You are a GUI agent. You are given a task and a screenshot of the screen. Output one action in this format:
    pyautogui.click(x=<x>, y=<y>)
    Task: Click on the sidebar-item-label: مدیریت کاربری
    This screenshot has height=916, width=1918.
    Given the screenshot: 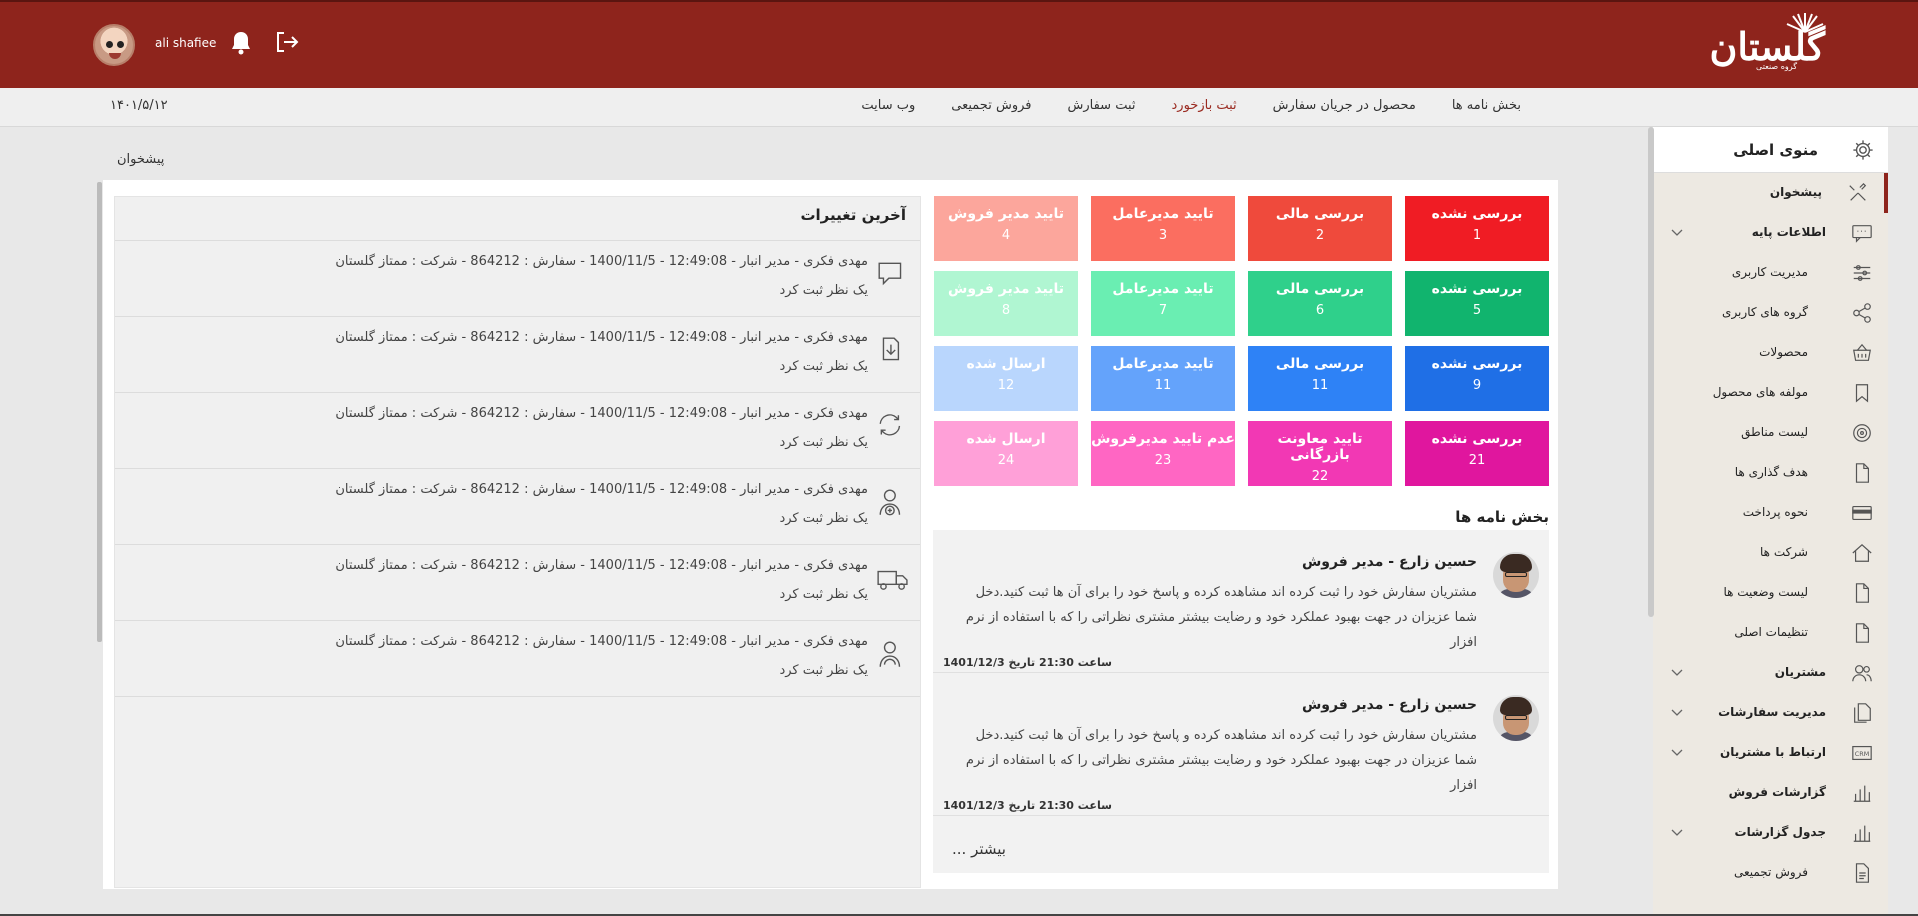 What is the action you would take?
    pyautogui.click(x=1769, y=272)
    